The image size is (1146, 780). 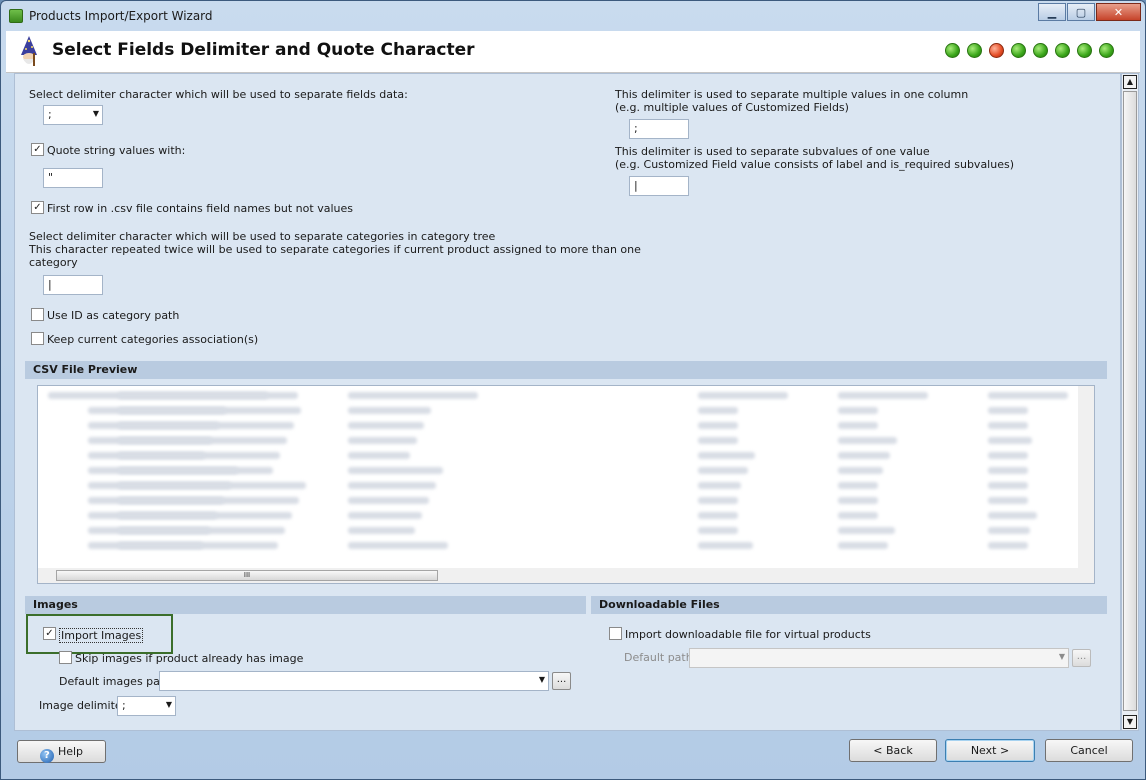 I want to click on import-images-checkbox: ✓, so click(x=49, y=633).